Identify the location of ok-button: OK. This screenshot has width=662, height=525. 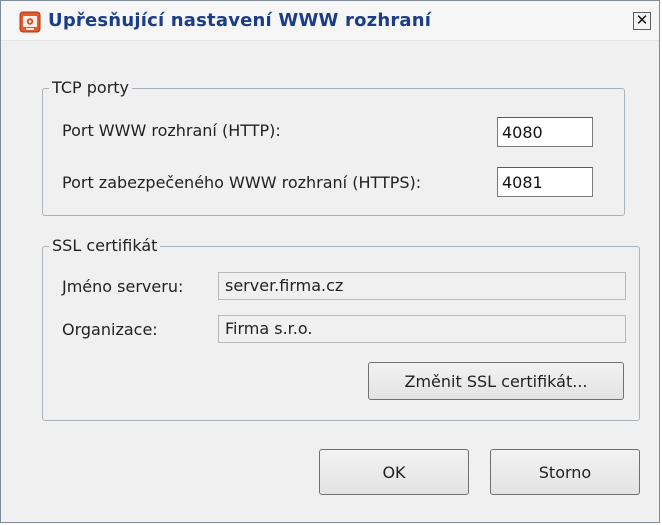
(394, 472).